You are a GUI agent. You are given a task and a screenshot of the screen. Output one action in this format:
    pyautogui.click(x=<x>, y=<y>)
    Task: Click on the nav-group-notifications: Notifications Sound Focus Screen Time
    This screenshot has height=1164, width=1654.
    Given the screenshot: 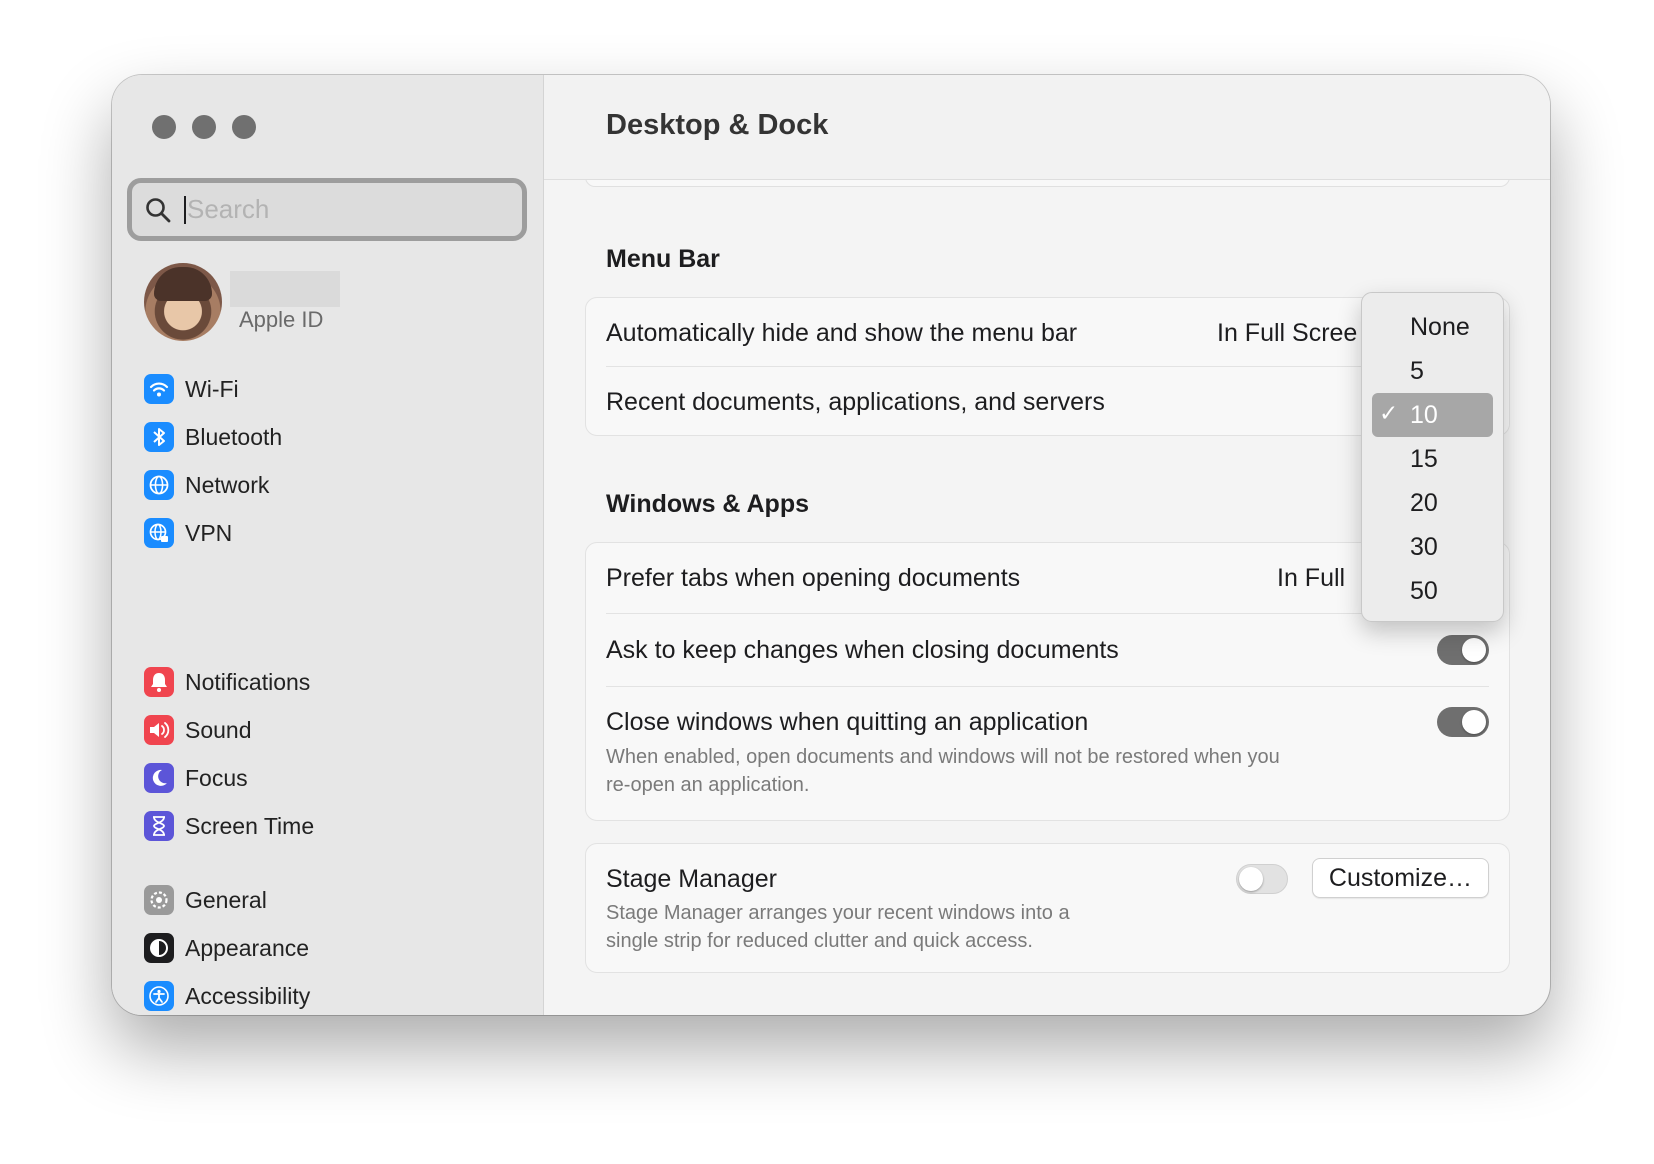 What is the action you would take?
    pyautogui.click(x=229, y=754)
    